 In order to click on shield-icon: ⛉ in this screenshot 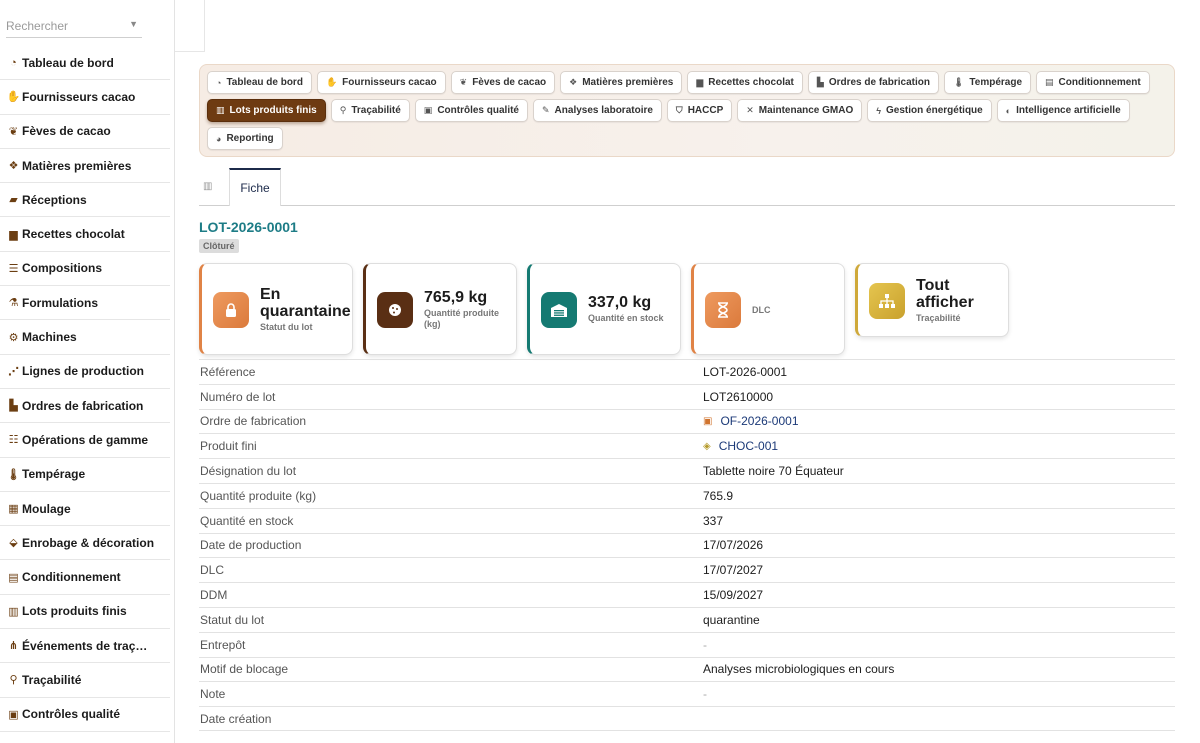, I will do `click(679, 110)`.